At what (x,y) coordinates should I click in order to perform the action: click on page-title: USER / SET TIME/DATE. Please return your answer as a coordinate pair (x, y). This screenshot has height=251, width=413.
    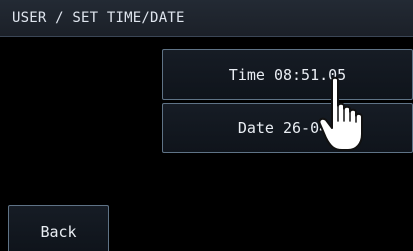
    Looking at the image, I should click on (98, 18).